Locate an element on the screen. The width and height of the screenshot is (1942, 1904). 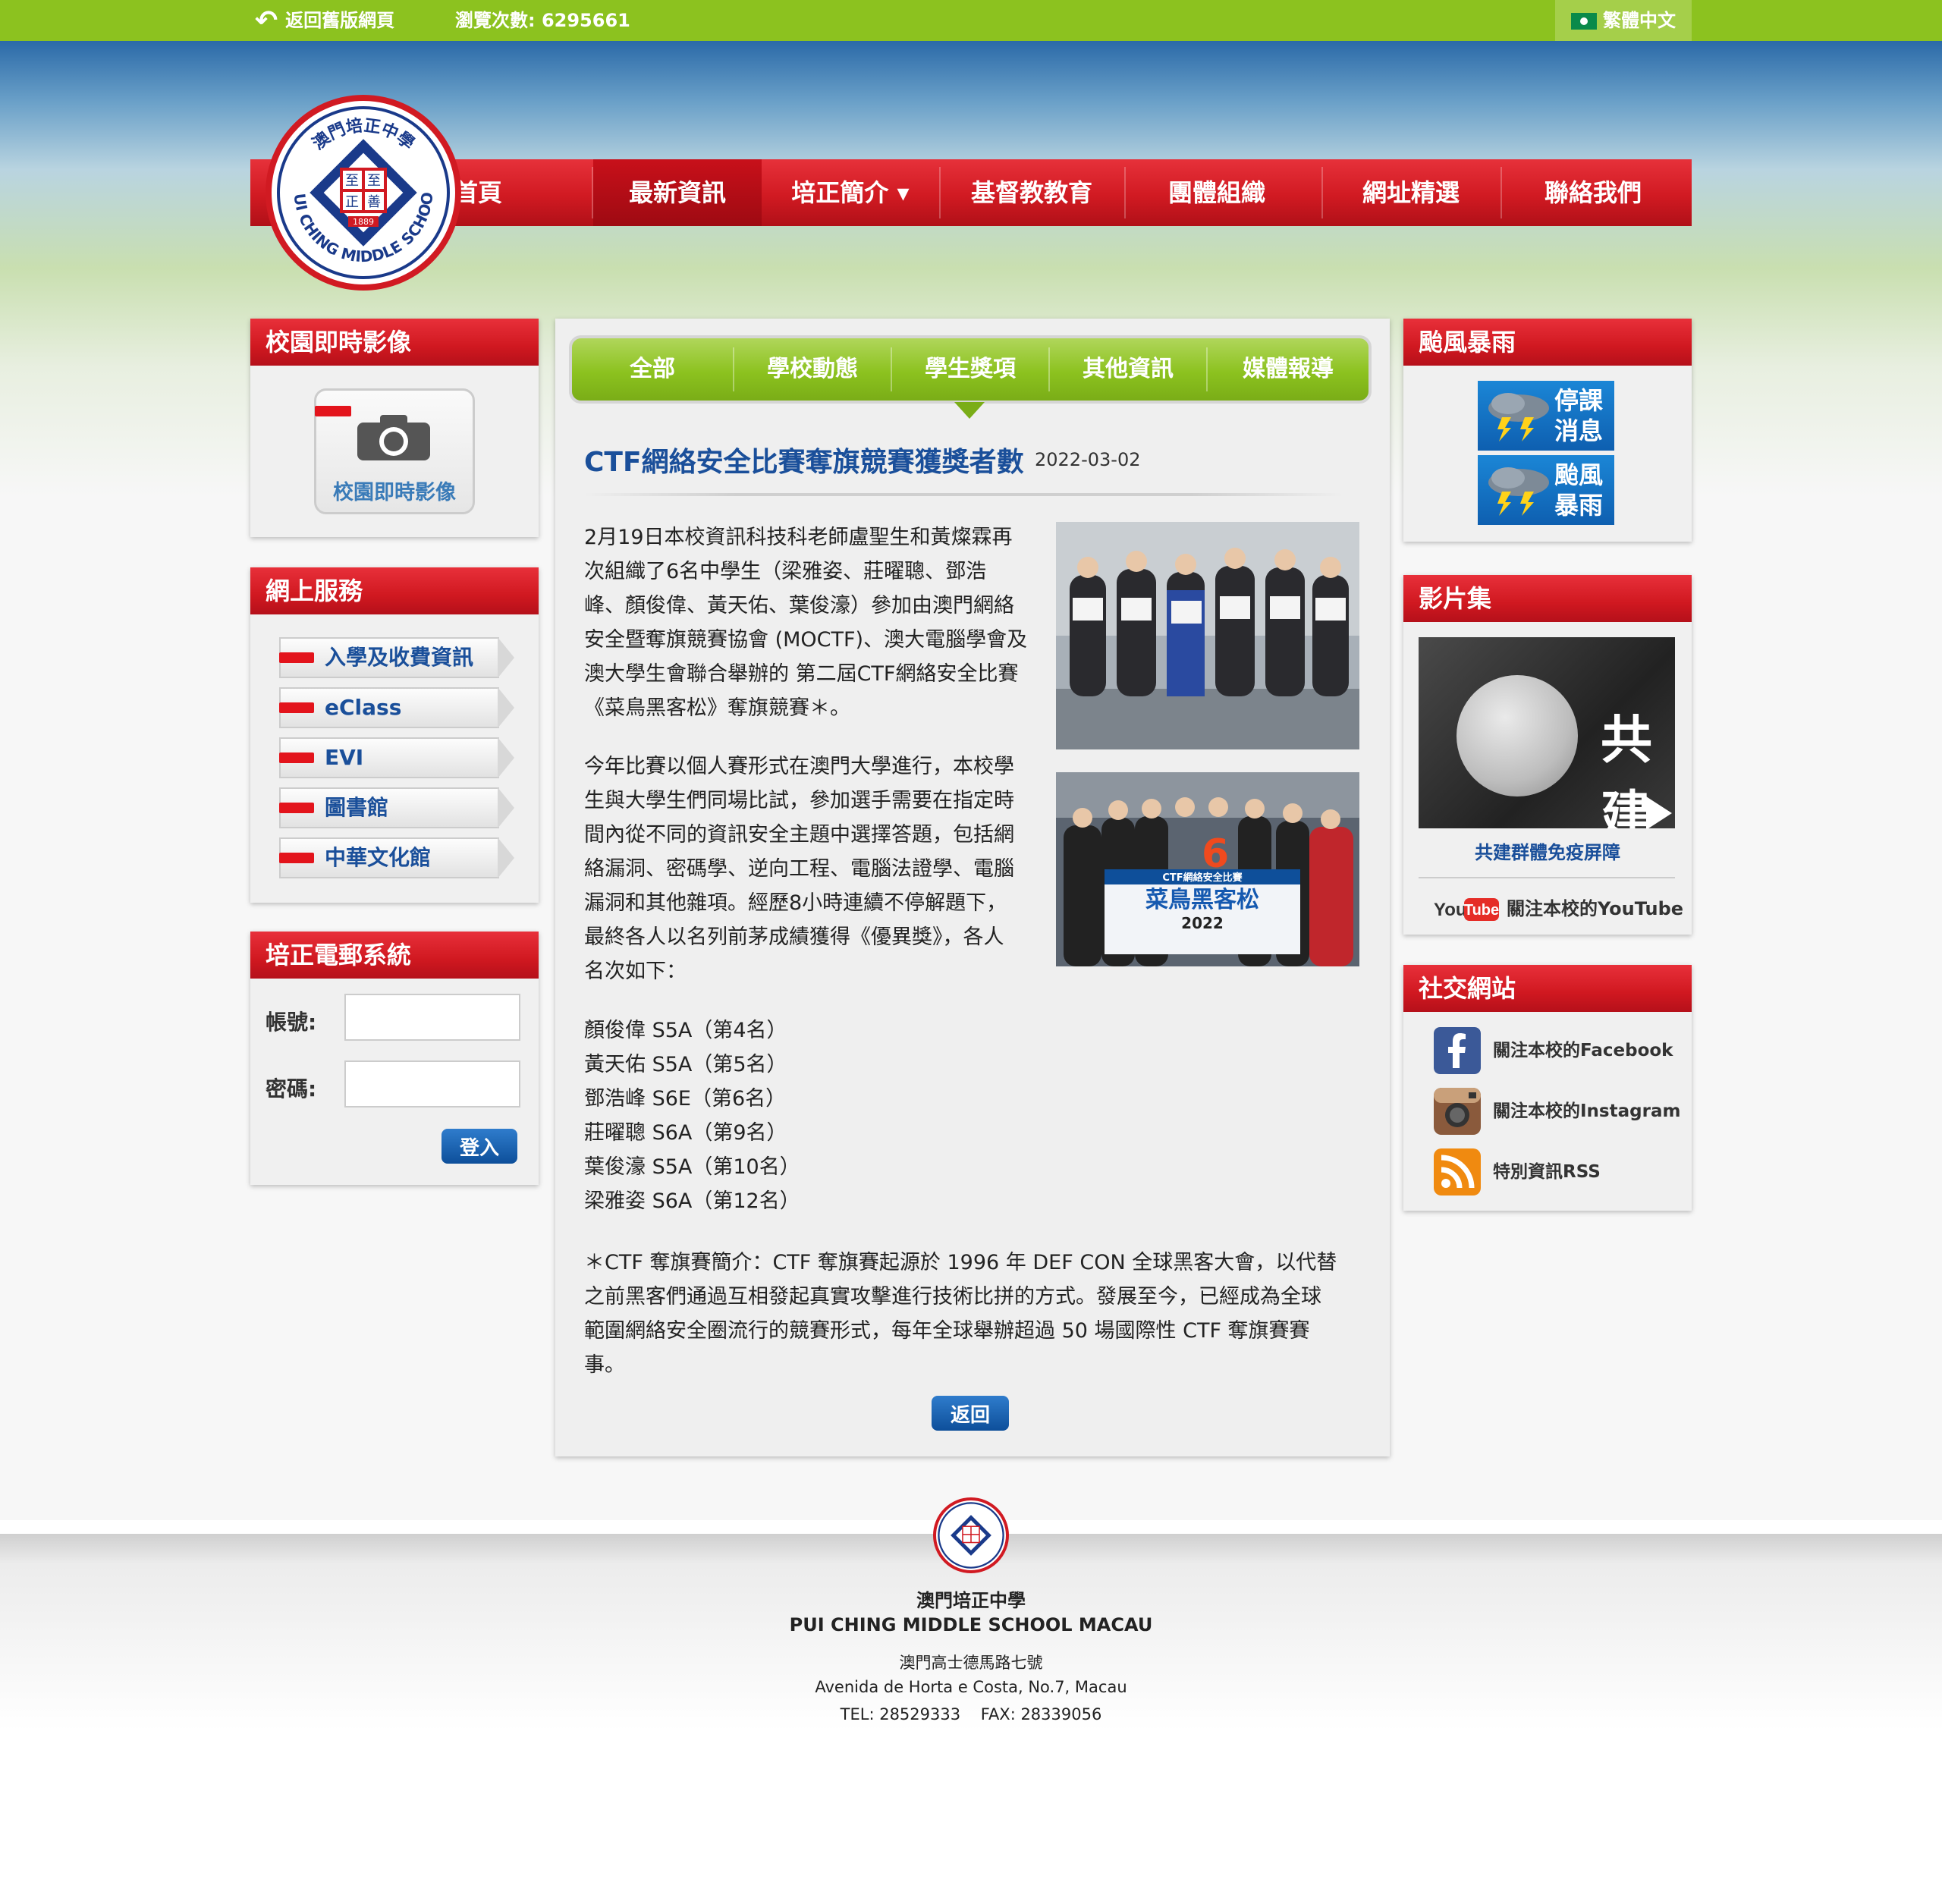
macau-flag-icon is located at coordinates (1584, 22).